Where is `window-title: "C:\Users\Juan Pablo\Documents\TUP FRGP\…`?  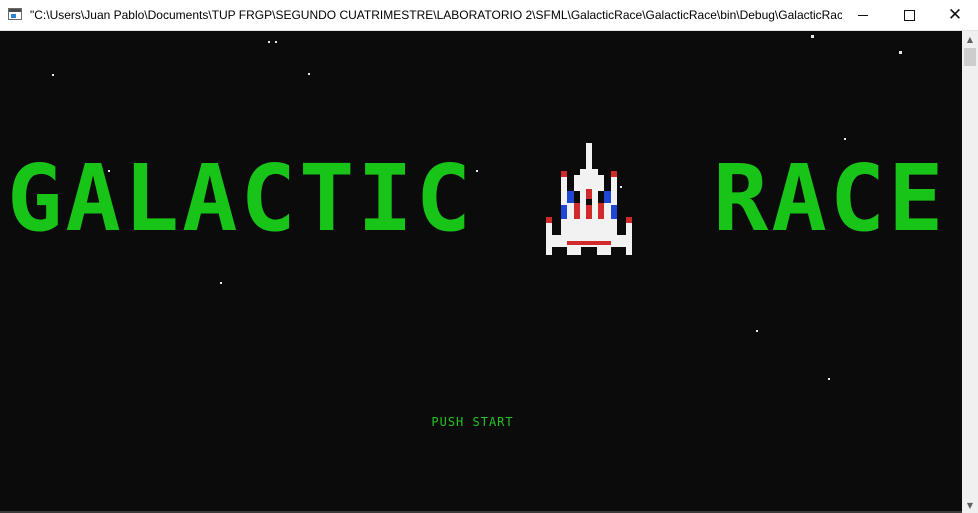
window-title: "C:\Users\Juan Pablo\Documents\TUP FRGP\… is located at coordinates (436, 15).